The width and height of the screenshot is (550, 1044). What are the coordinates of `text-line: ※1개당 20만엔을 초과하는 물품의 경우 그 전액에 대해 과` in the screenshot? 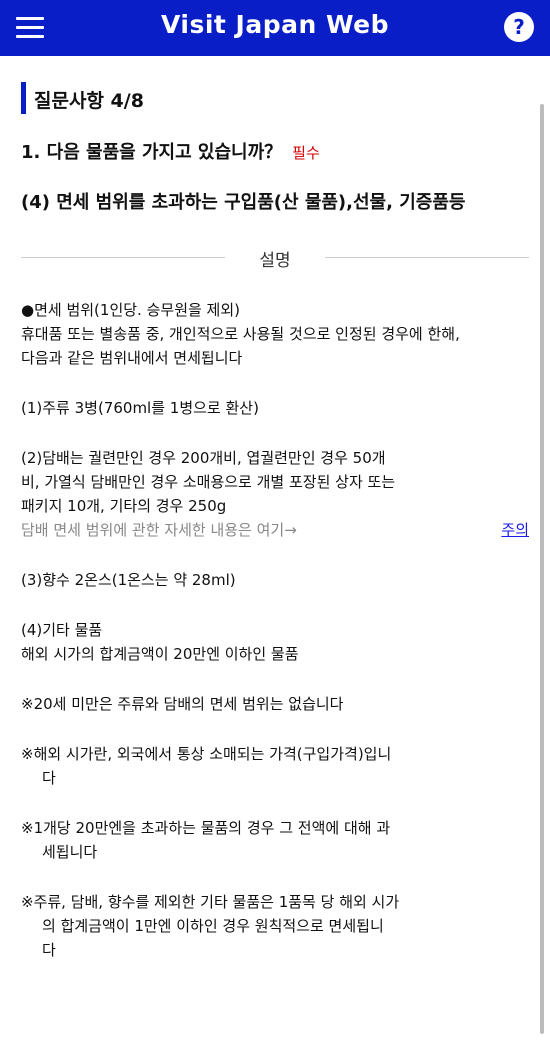 It's located at (206, 828).